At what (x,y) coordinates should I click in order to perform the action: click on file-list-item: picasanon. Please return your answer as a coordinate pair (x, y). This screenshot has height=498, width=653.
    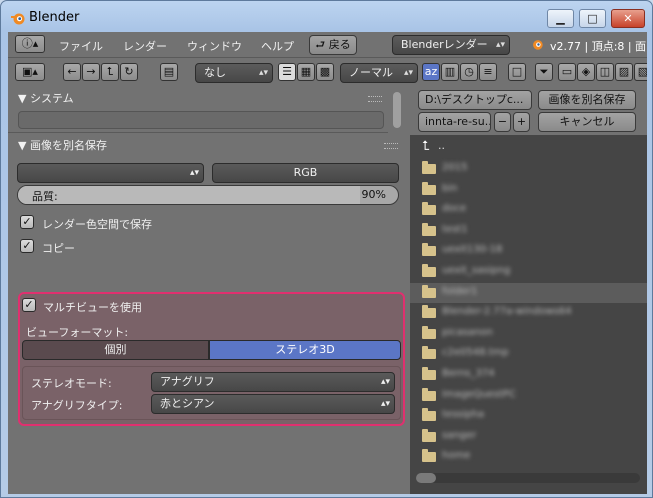
    Looking at the image, I should click on (528, 334).